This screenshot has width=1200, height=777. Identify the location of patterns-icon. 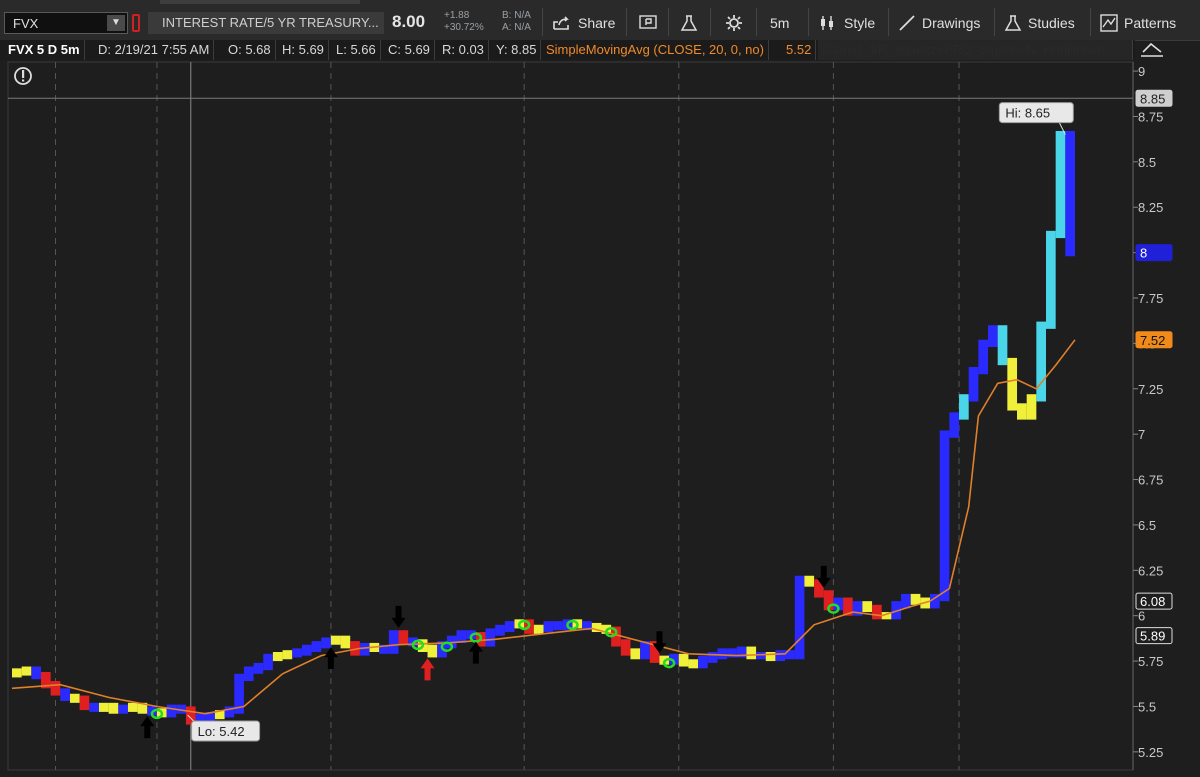
(1109, 23).